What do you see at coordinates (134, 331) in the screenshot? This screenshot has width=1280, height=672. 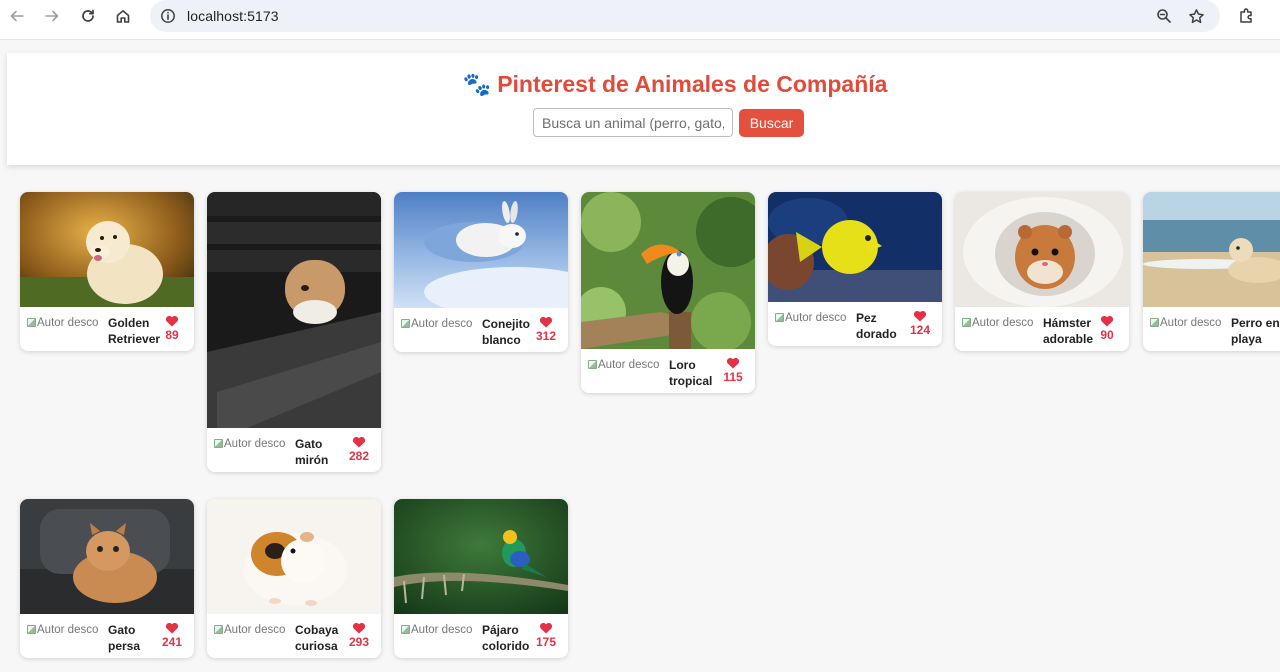 I see `pin-title: Golden Retriever` at bounding box center [134, 331].